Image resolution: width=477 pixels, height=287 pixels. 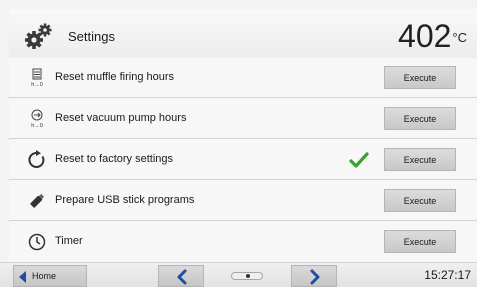 What do you see at coordinates (39, 36) in the screenshot?
I see `gears-icon` at bounding box center [39, 36].